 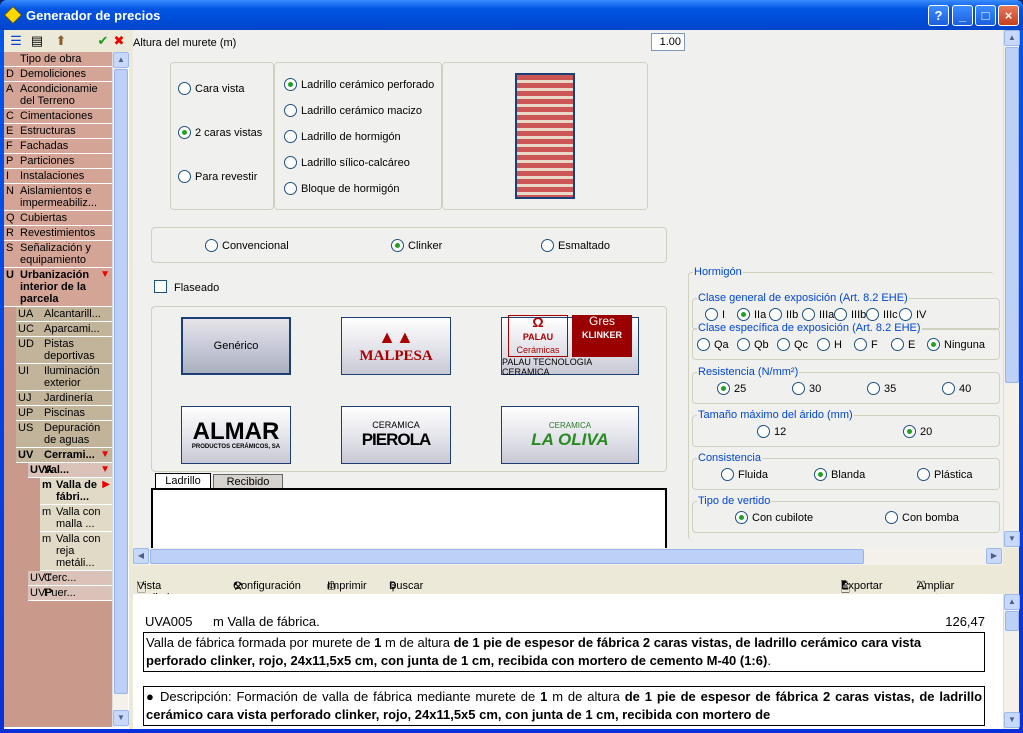 I want to click on hormigon-radio: Fluida, so click(x=744, y=474).